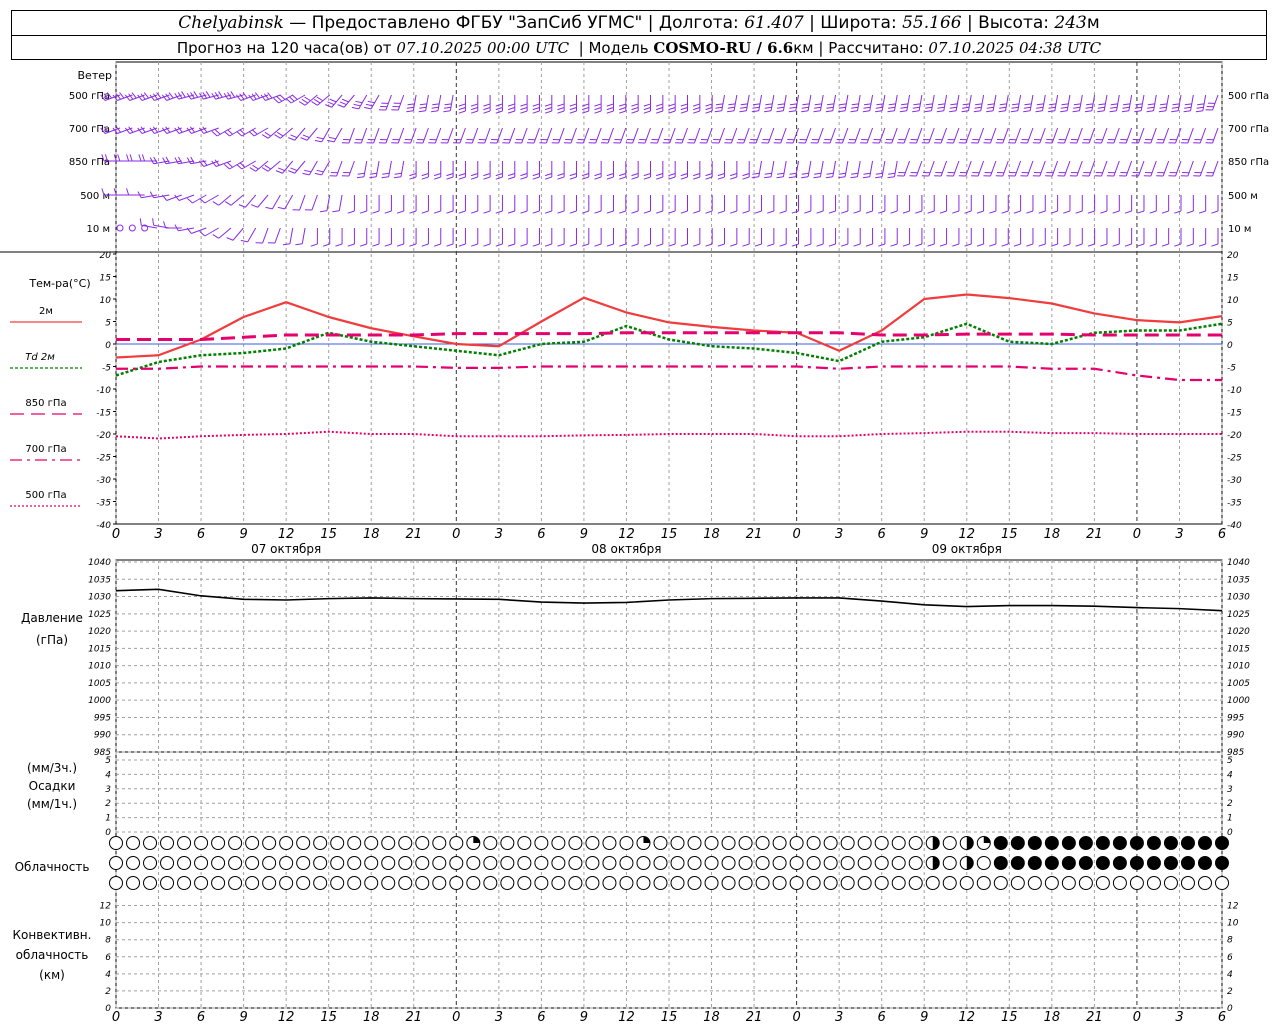 The image size is (1280, 1024). What do you see at coordinates (102, 736) in the screenshot?
I see `press-tick-left: 990` at bounding box center [102, 736].